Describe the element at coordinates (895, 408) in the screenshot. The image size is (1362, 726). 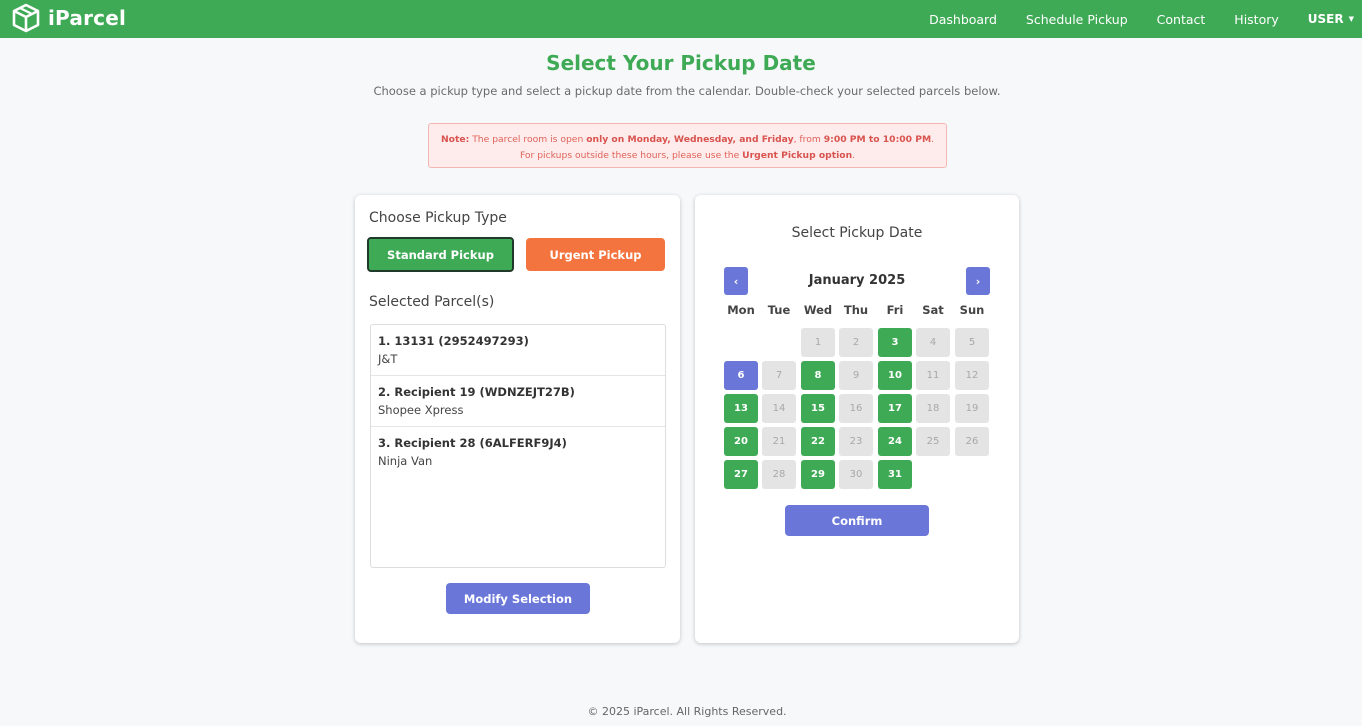
I see `calendar-day-17: 17` at that location.